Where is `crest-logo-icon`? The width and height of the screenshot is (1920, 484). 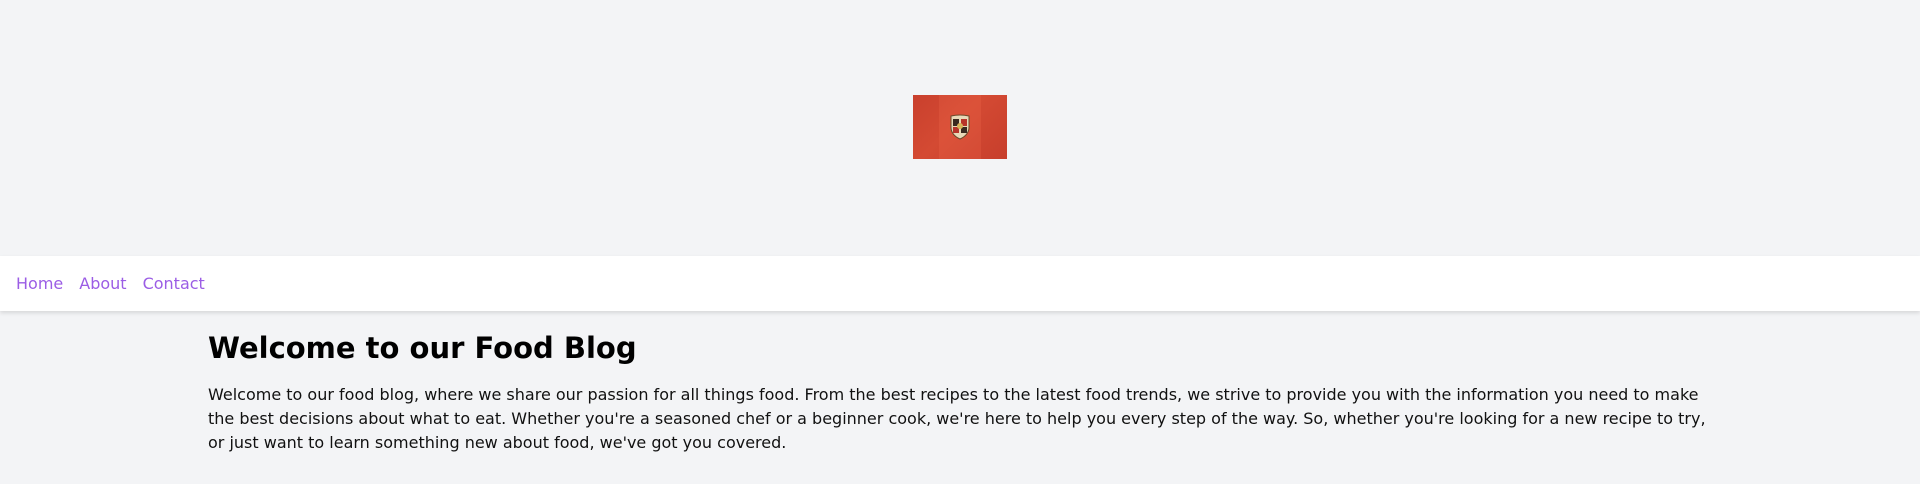
crest-logo-icon is located at coordinates (960, 127).